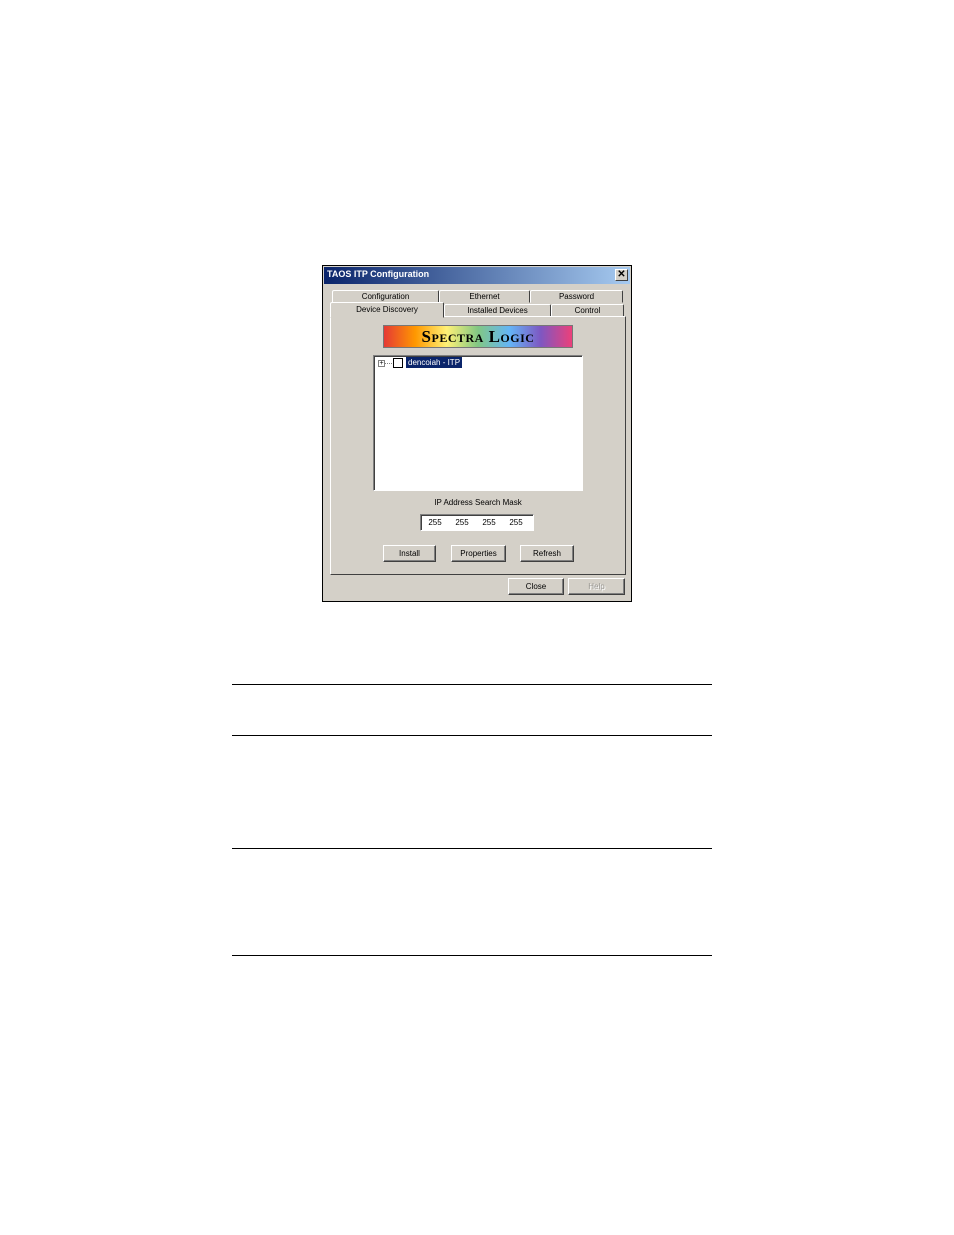 The image size is (954, 1235). What do you see at coordinates (478, 502) in the screenshot?
I see `ip-mask-label: IP Address Search Mask` at bounding box center [478, 502].